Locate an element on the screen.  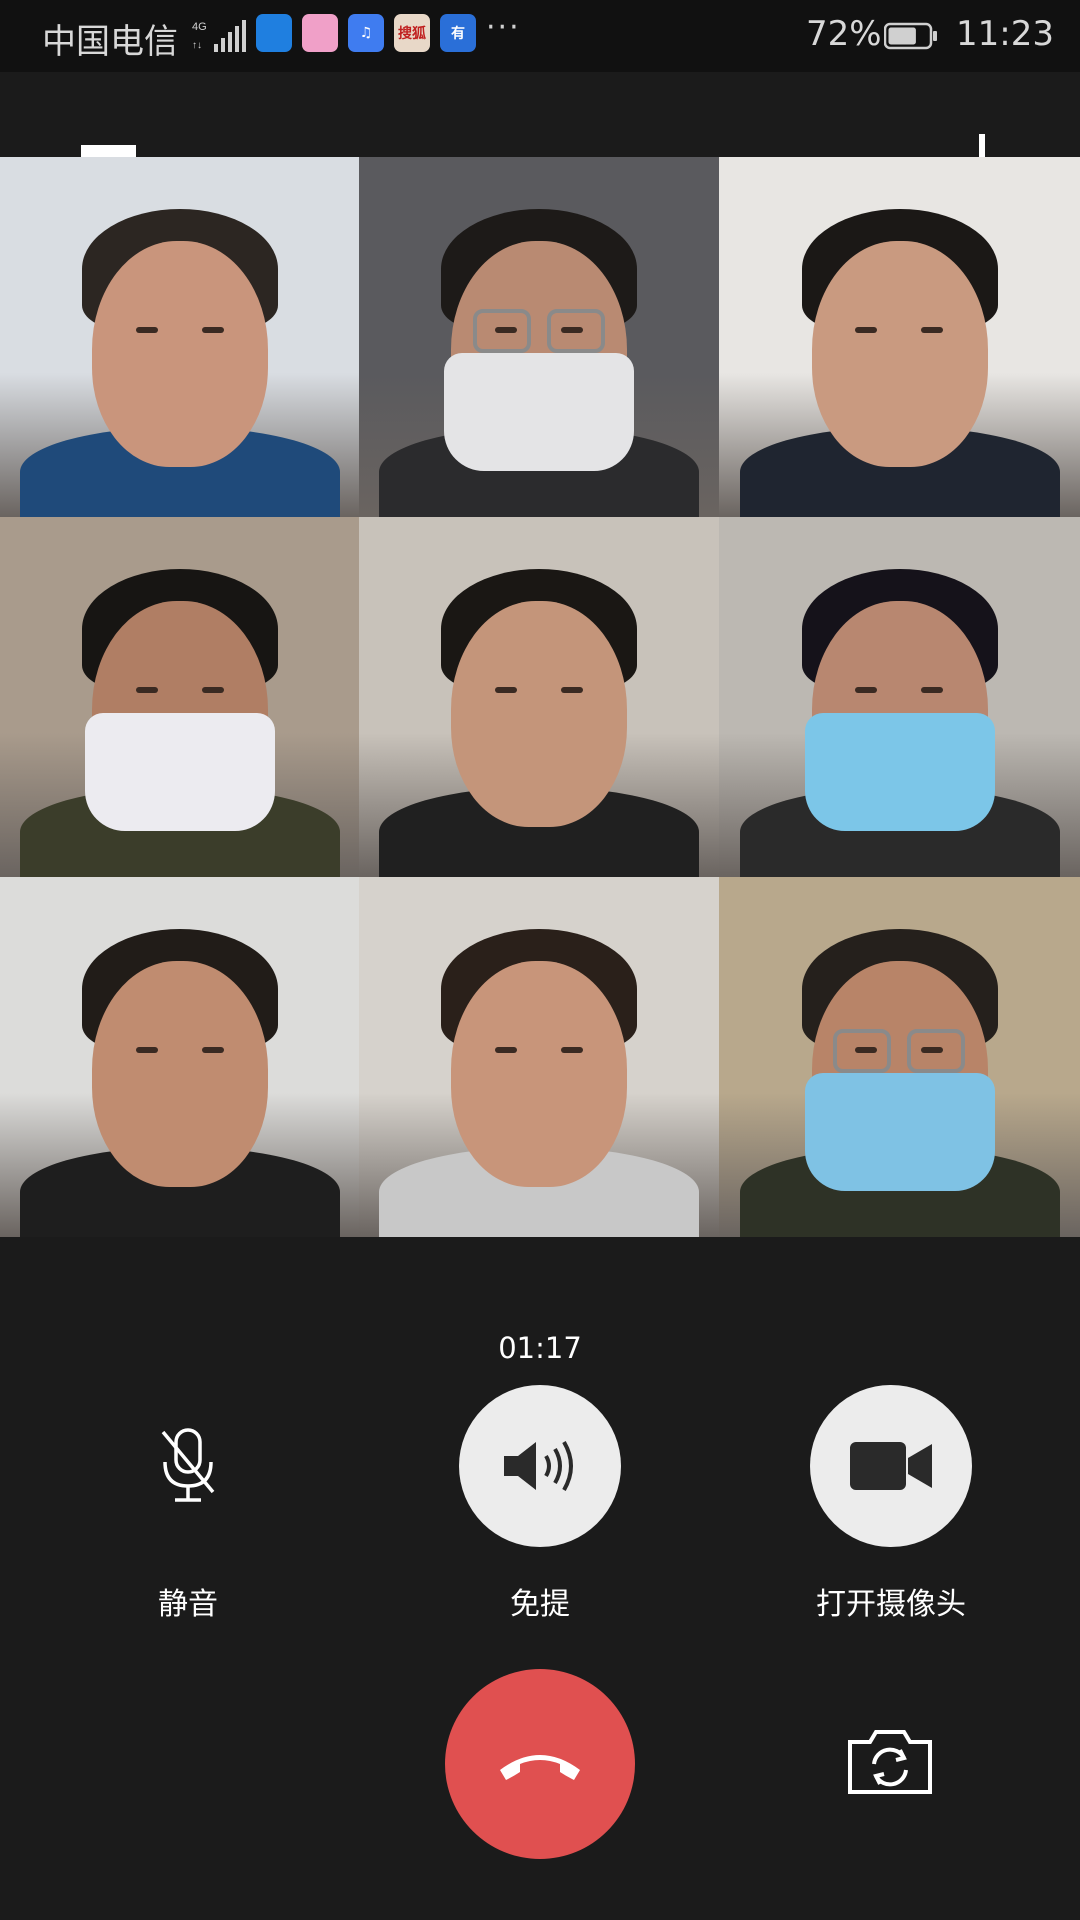
carrier-name: 中国电信 is located at coordinates (110, 42).